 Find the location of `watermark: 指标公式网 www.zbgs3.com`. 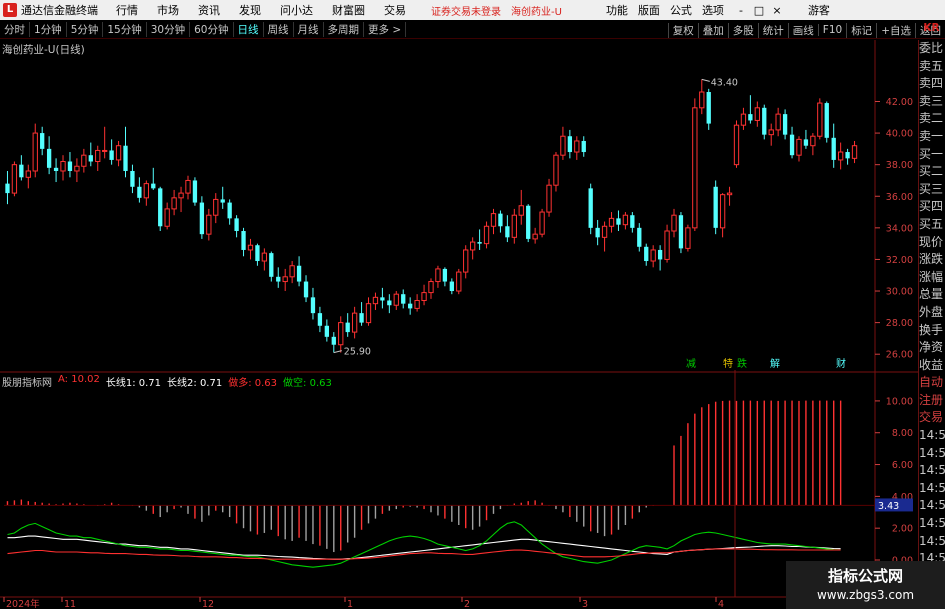

watermark: 指标公式网 www.zbgs3.com is located at coordinates (865, 585).